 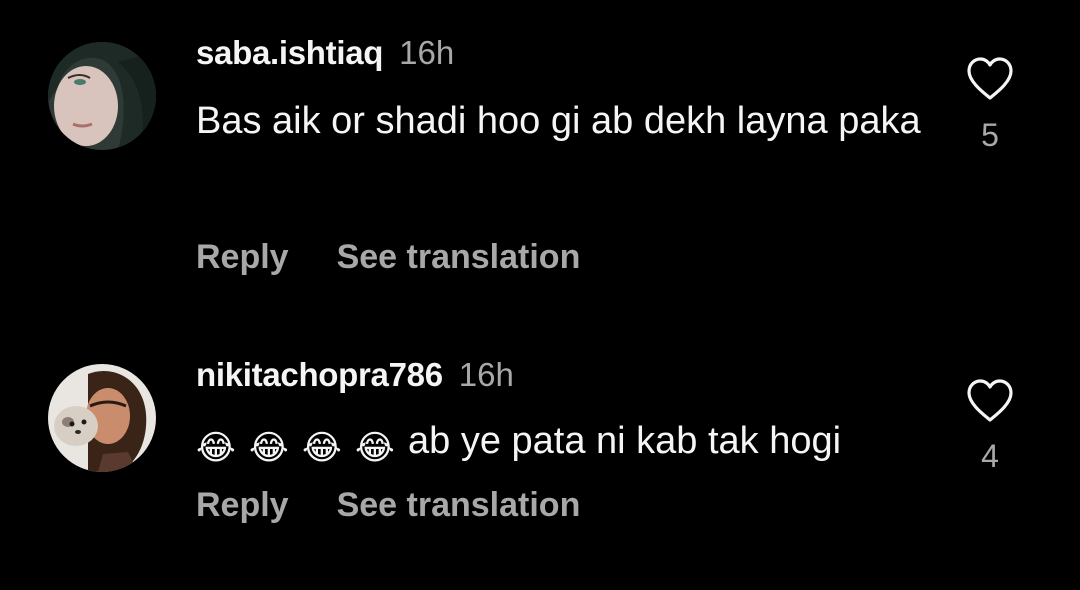 I want to click on comment-header: nikitachopra786 16h, so click(x=355, y=375).